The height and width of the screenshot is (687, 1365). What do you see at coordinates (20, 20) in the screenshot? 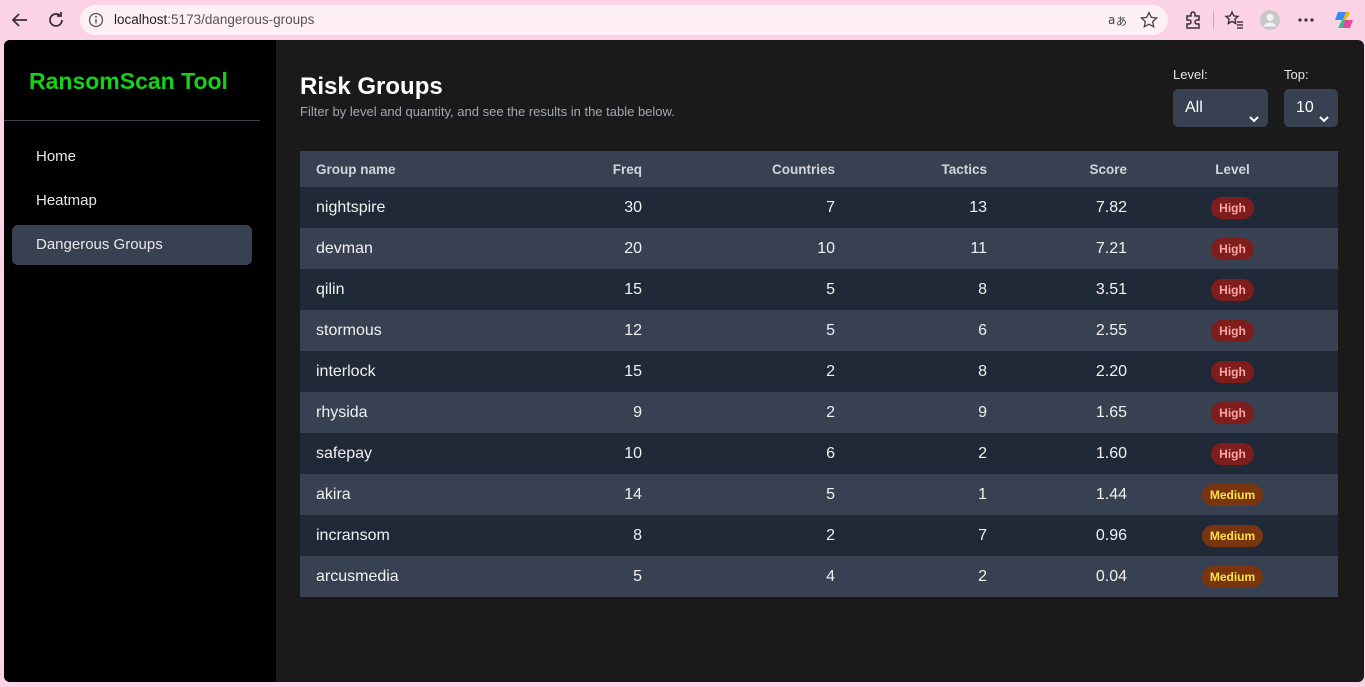
I see `back-arrow-icon` at bounding box center [20, 20].